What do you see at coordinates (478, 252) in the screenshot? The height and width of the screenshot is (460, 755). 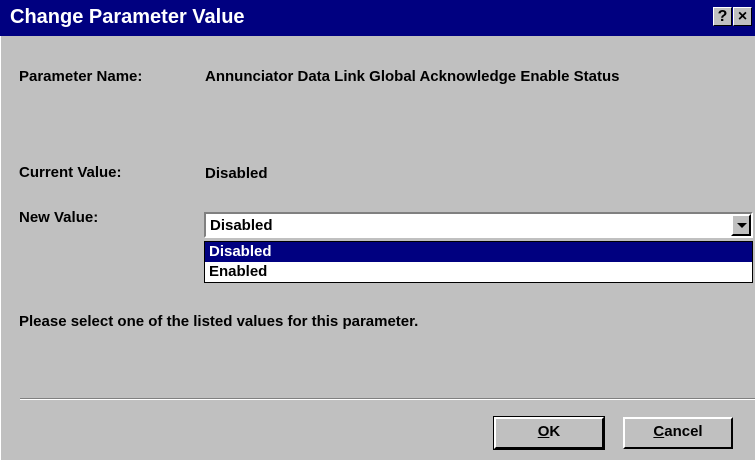 I see `option-disabled: Disabled` at bounding box center [478, 252].